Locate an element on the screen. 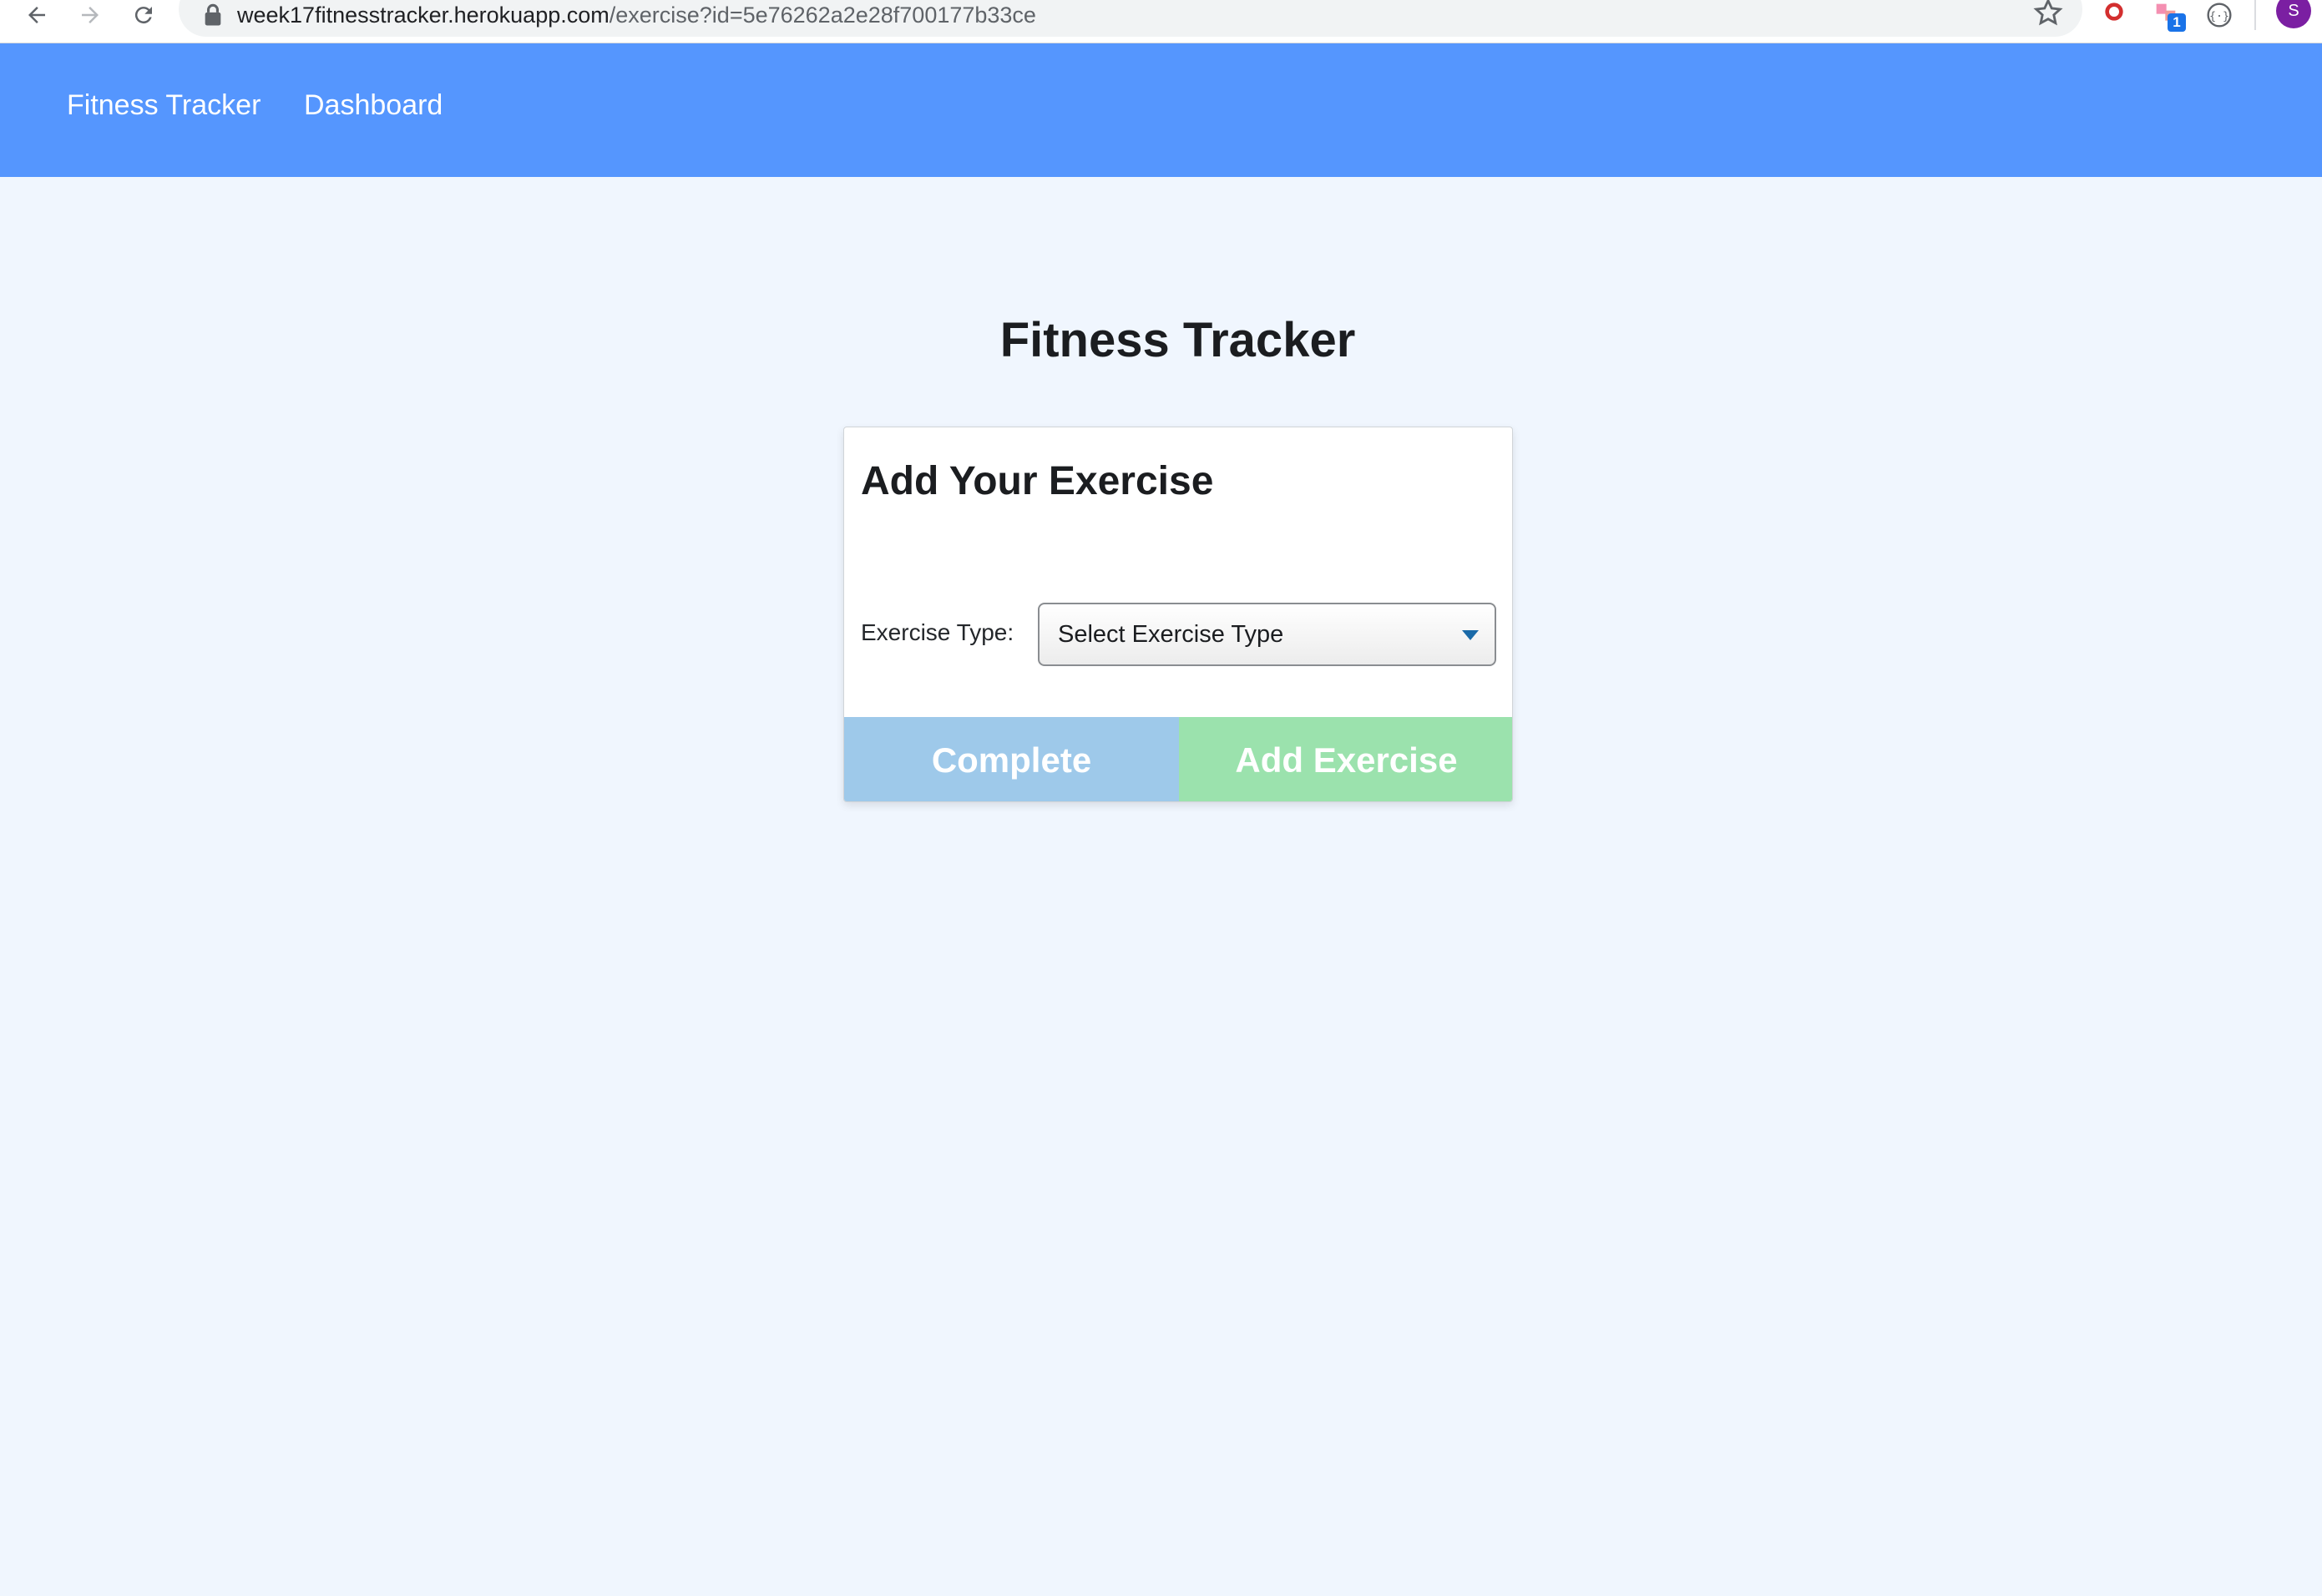  extension-opera-icon is located at coordinates (2114, 15).